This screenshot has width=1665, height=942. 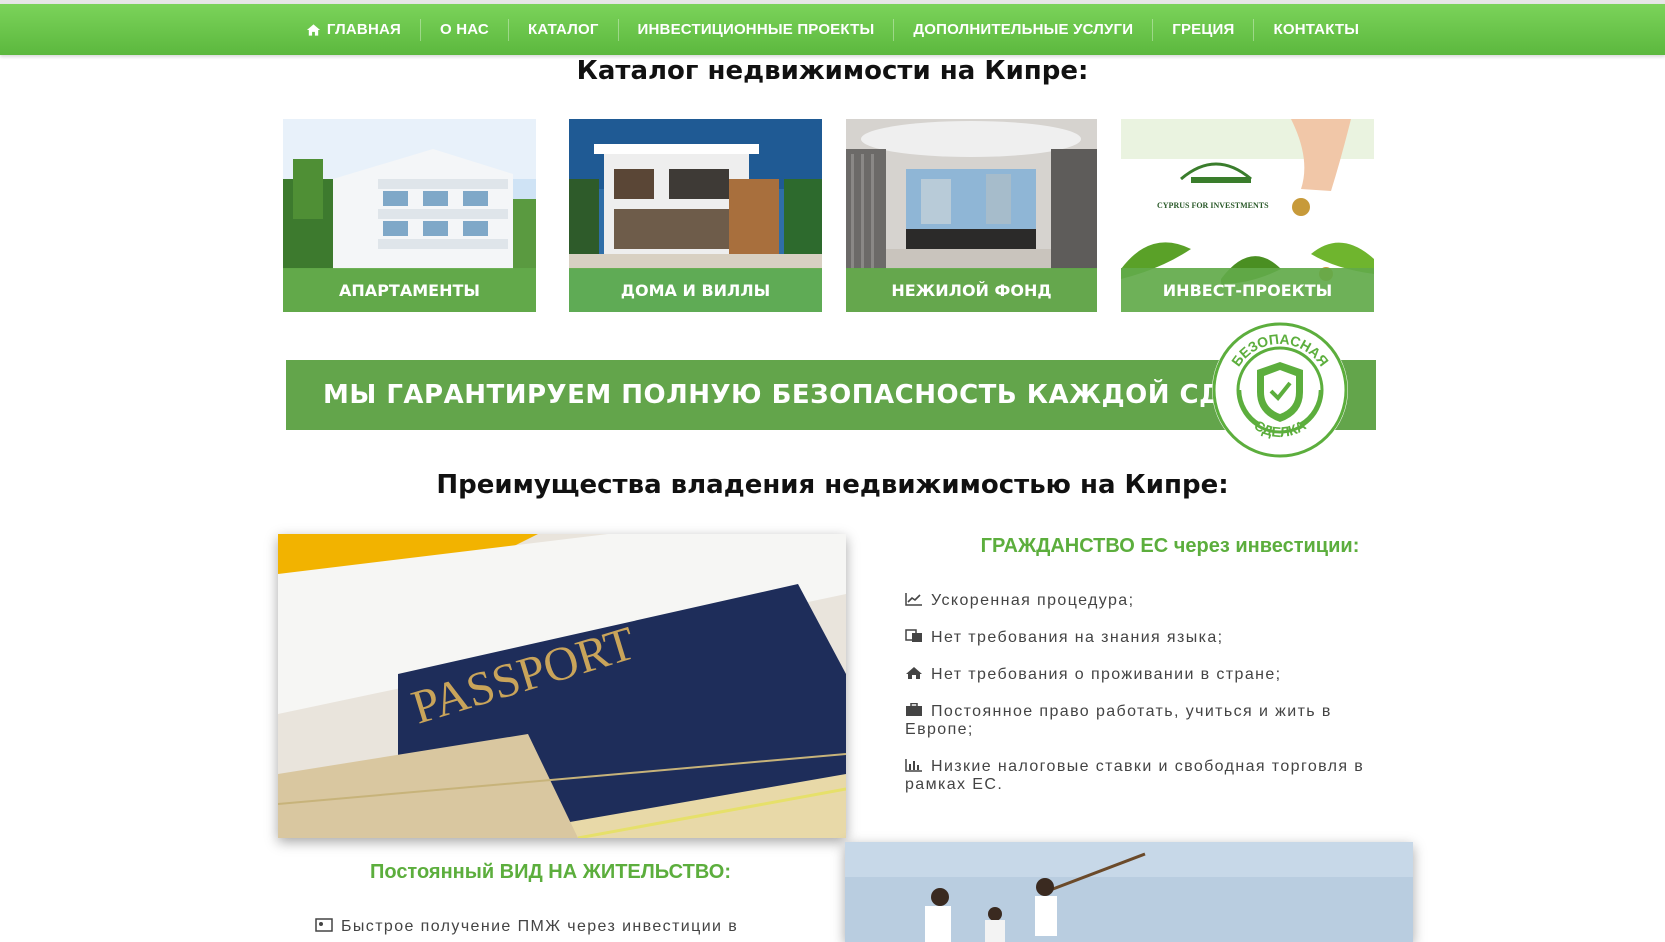 I want to click on catalog-card-apartments: АПАРТАМЕНТЫ, so click(x=409, y=215).